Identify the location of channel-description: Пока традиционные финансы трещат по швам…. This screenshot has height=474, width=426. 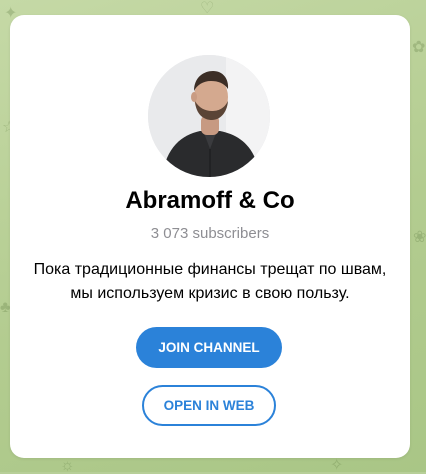
(210, 282).